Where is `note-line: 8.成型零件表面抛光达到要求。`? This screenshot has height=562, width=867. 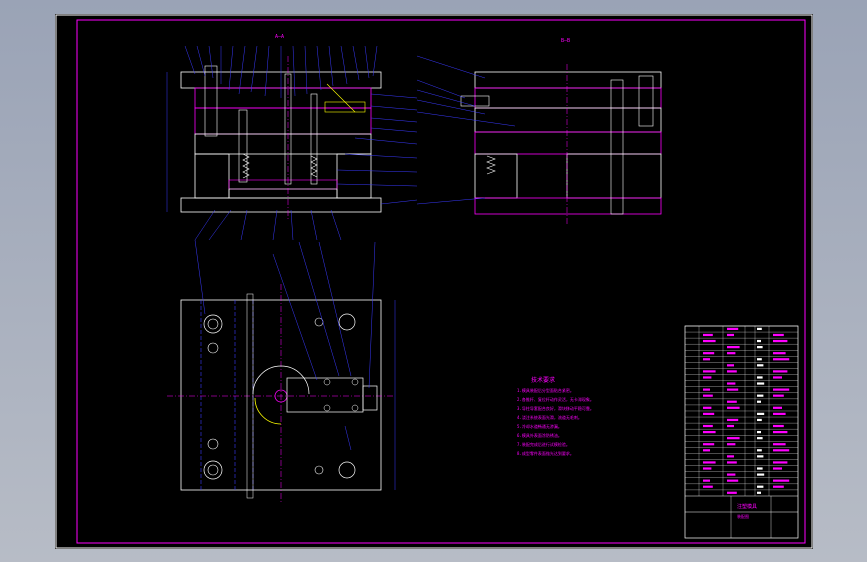 note-line: 8.成型零件表面抛光达到要求。 is located at coordinates (545, 453).